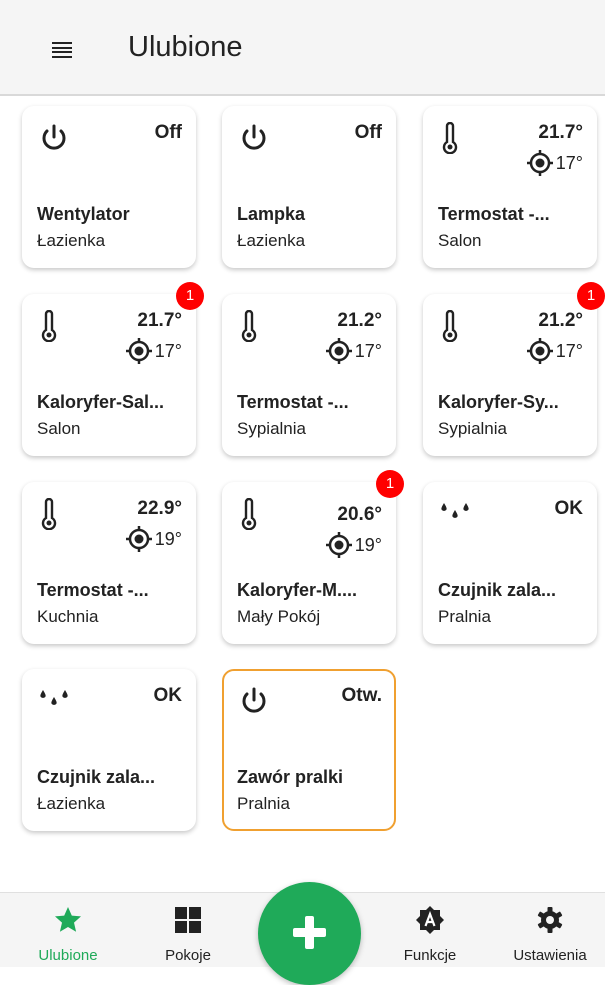 This screenshot has height=985, width=605. Describe the element at coordinates (68, 616) in the screenshot. I see `device-room: Kuchnia` at that location.